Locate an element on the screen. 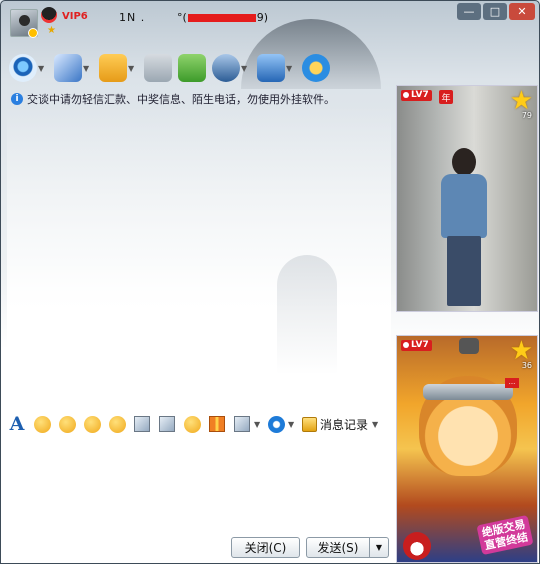  image-icon is located at coordinates (167, 424).